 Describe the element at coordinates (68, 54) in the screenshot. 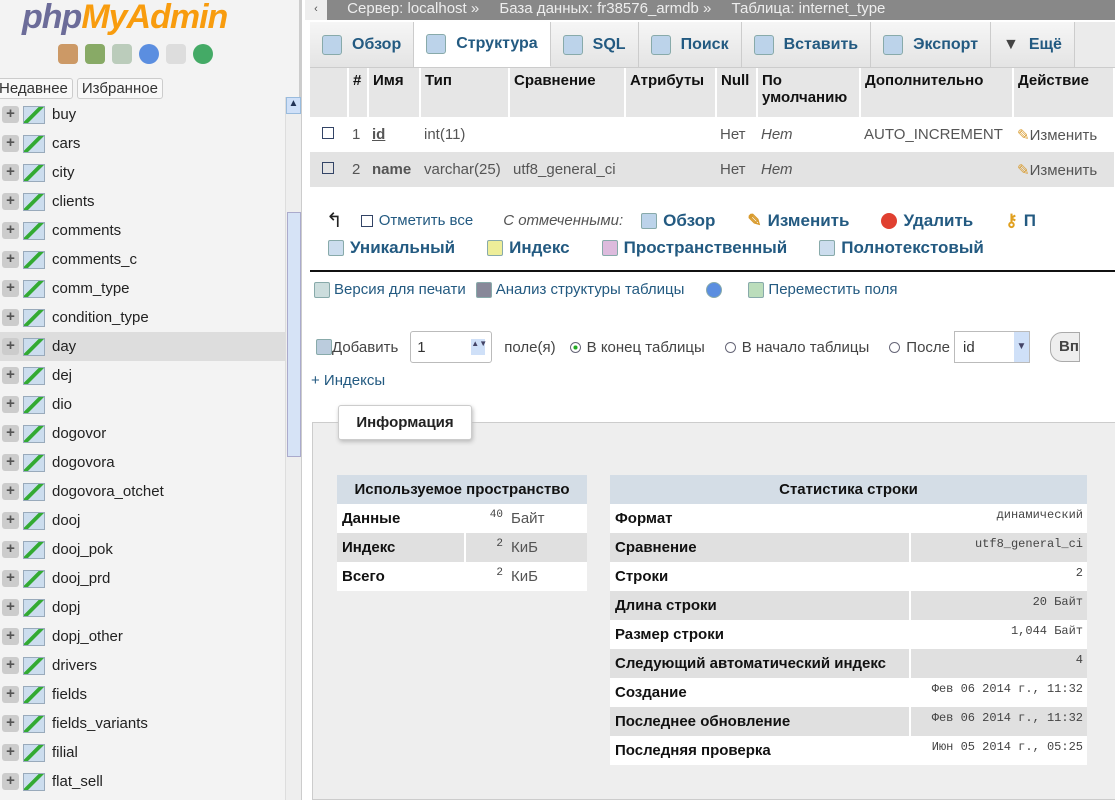

I see `home-icon` at that location.